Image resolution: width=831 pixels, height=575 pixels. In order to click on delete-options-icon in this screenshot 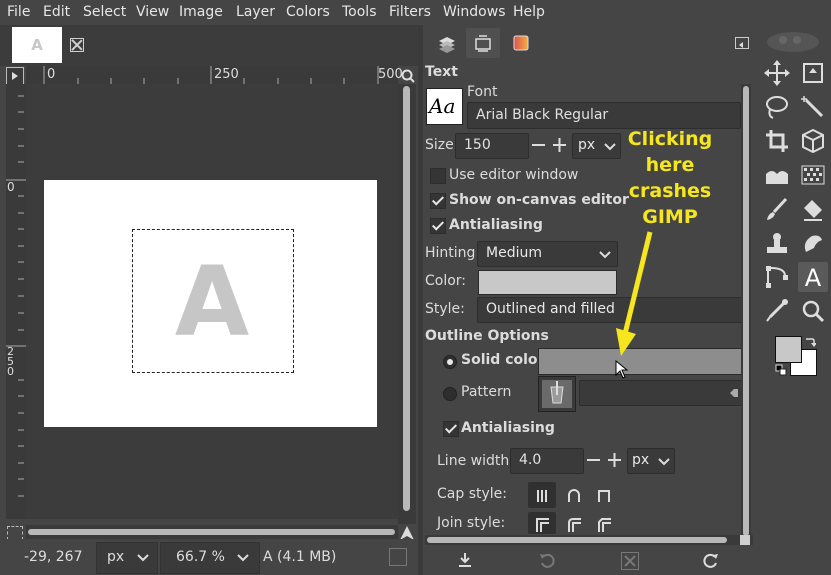, I will do `click(630, 561)`.